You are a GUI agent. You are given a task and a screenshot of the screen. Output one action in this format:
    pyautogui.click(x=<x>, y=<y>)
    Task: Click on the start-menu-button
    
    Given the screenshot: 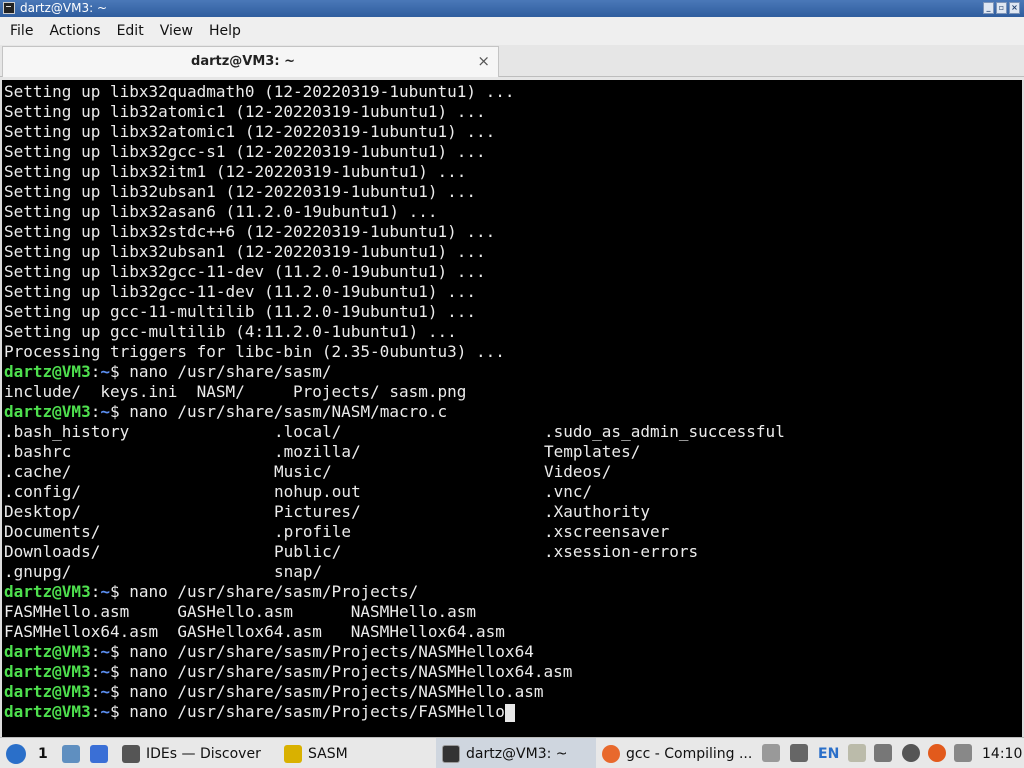 What is the action you would take?
    pyautogui.click(x=19, y=753)
    